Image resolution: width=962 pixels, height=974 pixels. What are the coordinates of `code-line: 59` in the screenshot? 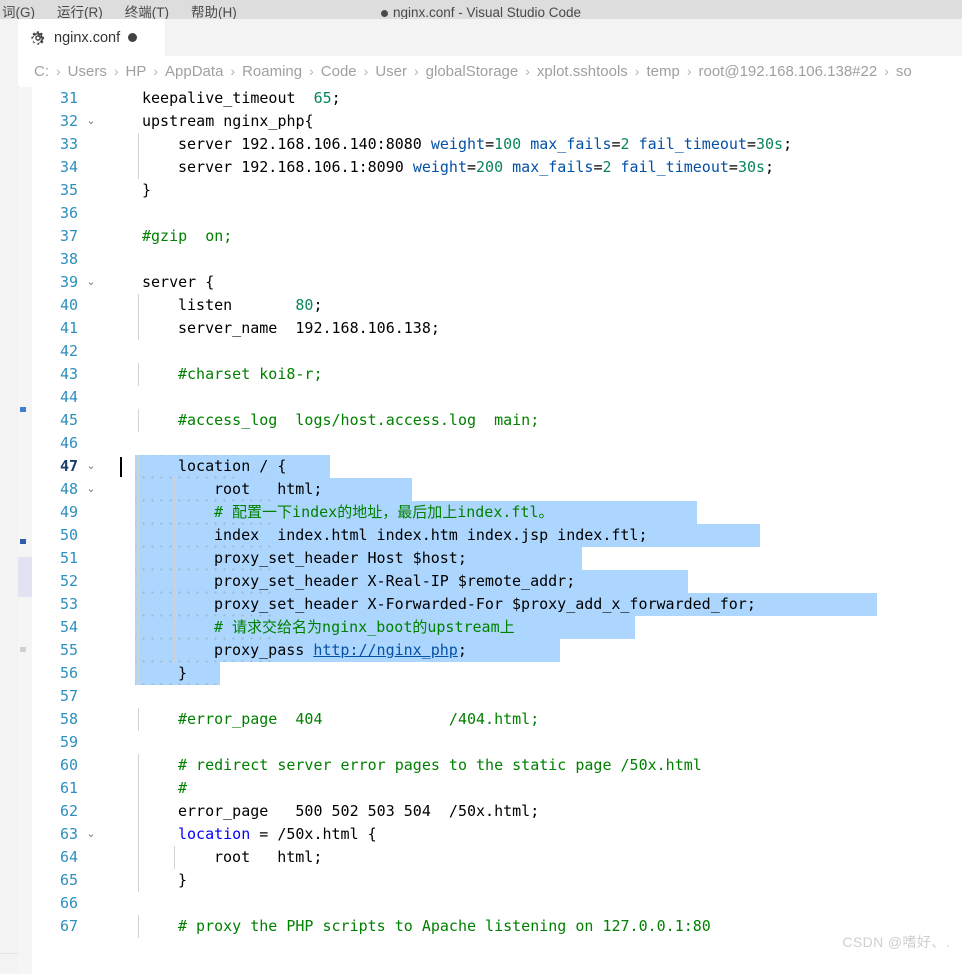 It's located at (497, 742).